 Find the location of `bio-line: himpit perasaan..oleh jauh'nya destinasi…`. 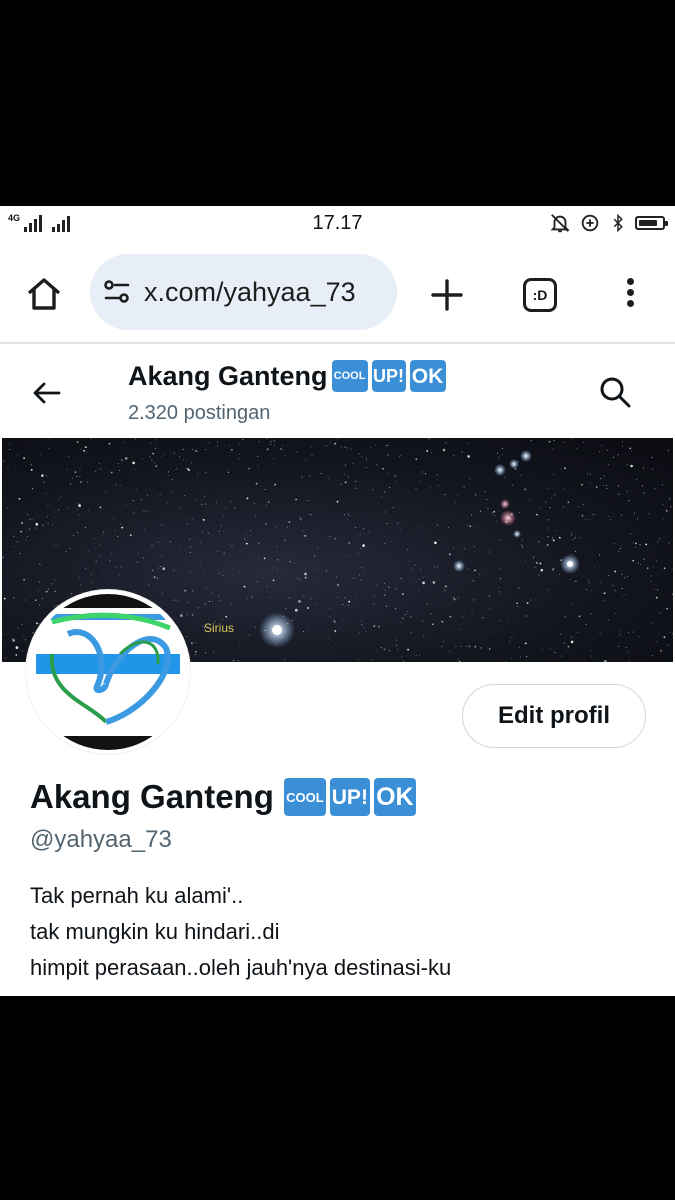

bio-line: himpit perasaan..oleh jauh'nya destinasi… is located at coordinates (241, 967).